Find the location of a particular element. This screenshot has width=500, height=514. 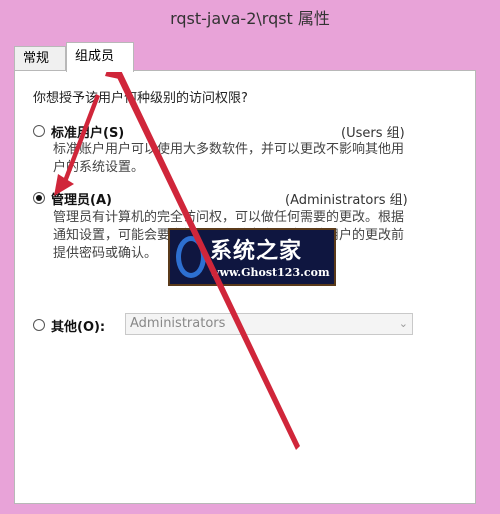

administrator-label: 管理员(A) is located at coordinates (81, 198).